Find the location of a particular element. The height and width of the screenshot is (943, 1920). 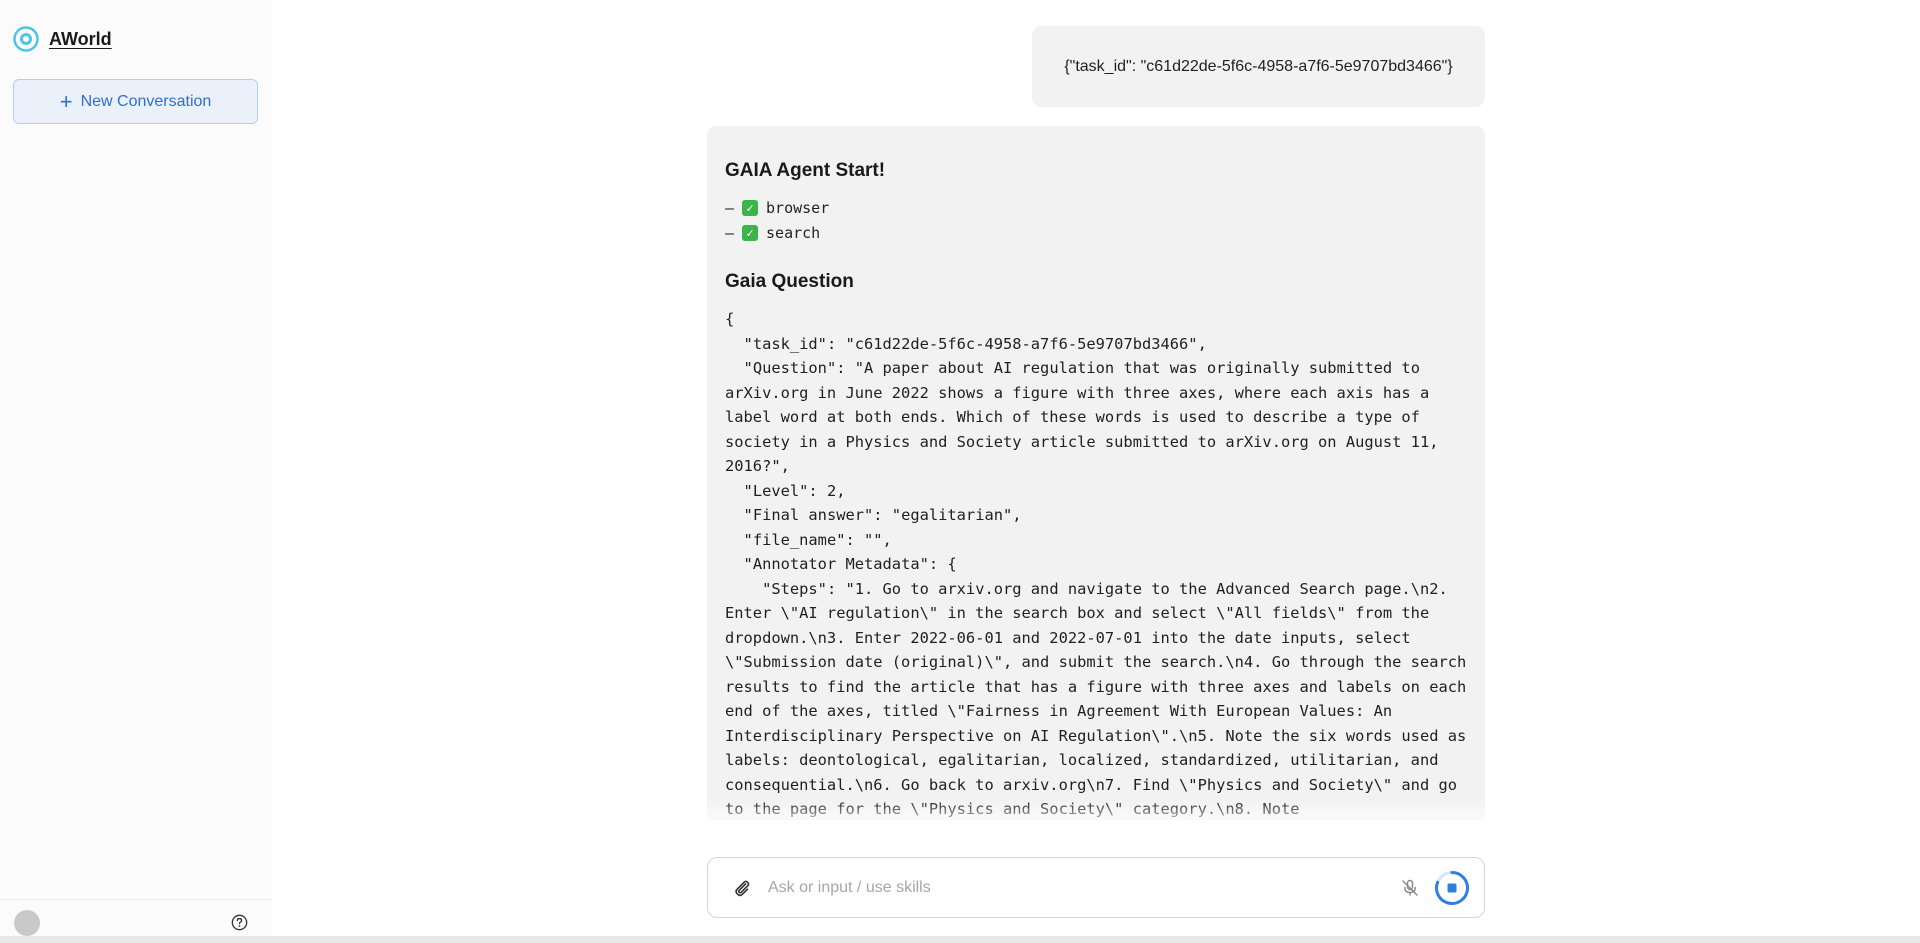

question-title: Gaia Question is located at coordinates (789, 281).